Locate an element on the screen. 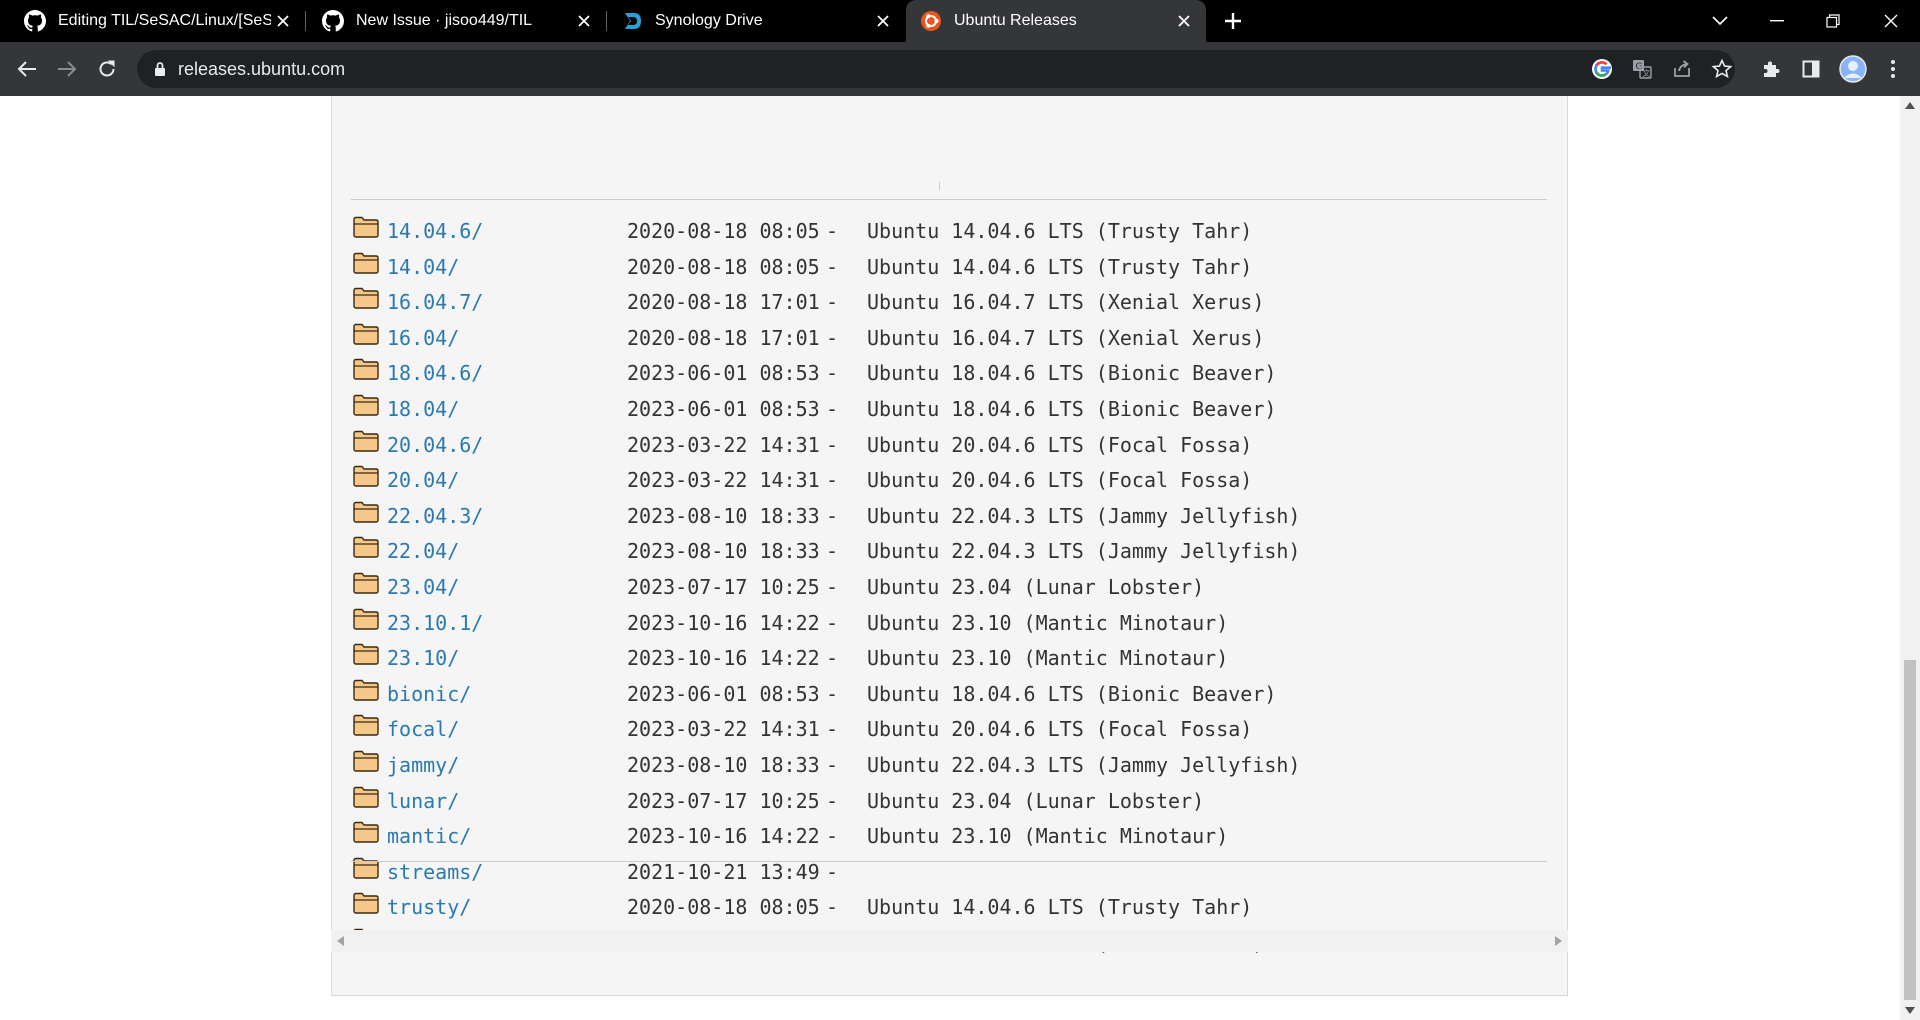 The height and width of the screenshot is (1020, 1920). vertical-scrollbar is located at coordinates (1910, 558).